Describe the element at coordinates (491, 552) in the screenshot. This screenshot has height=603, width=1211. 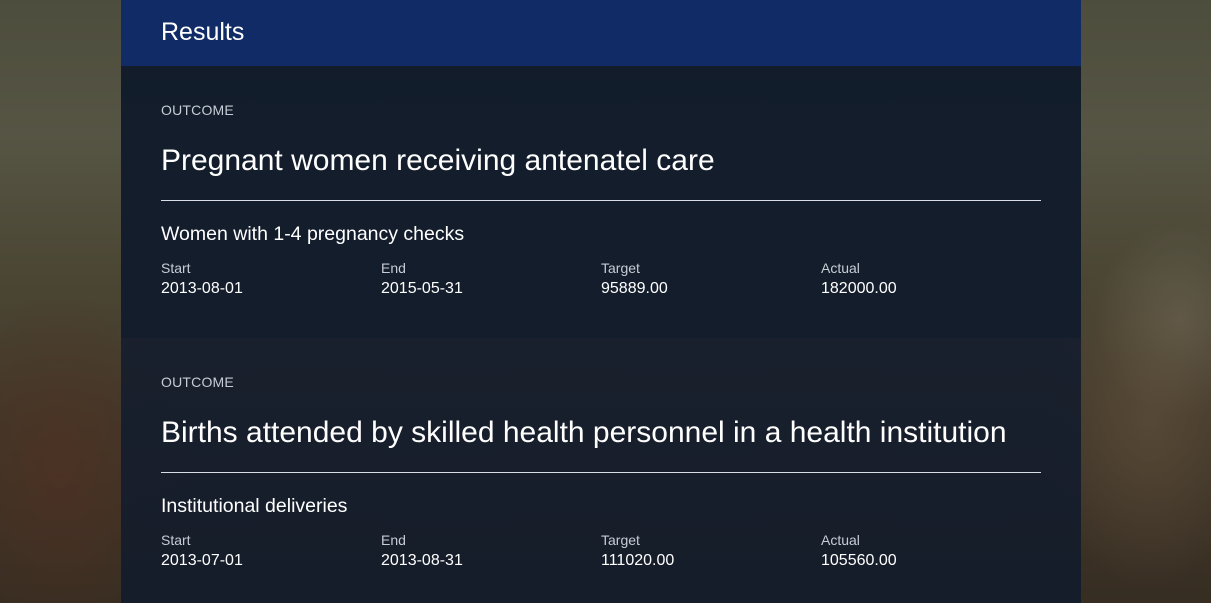
I see `stat-end: End 2013-08-31` at that location.